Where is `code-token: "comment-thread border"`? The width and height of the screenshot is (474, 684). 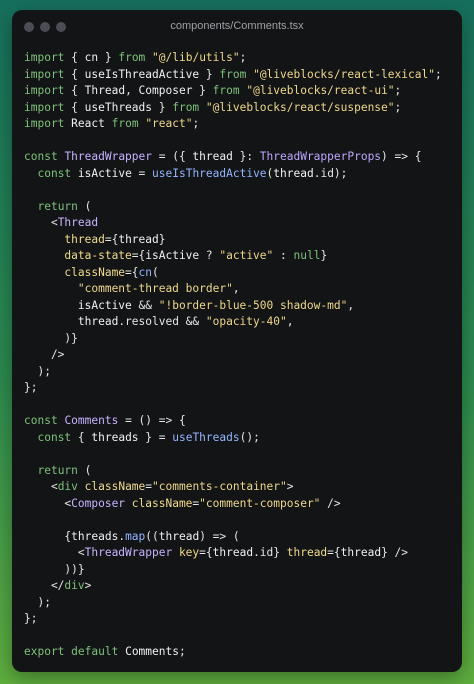
code-token: "comment-thread border" is located at coordinates (155, 288).